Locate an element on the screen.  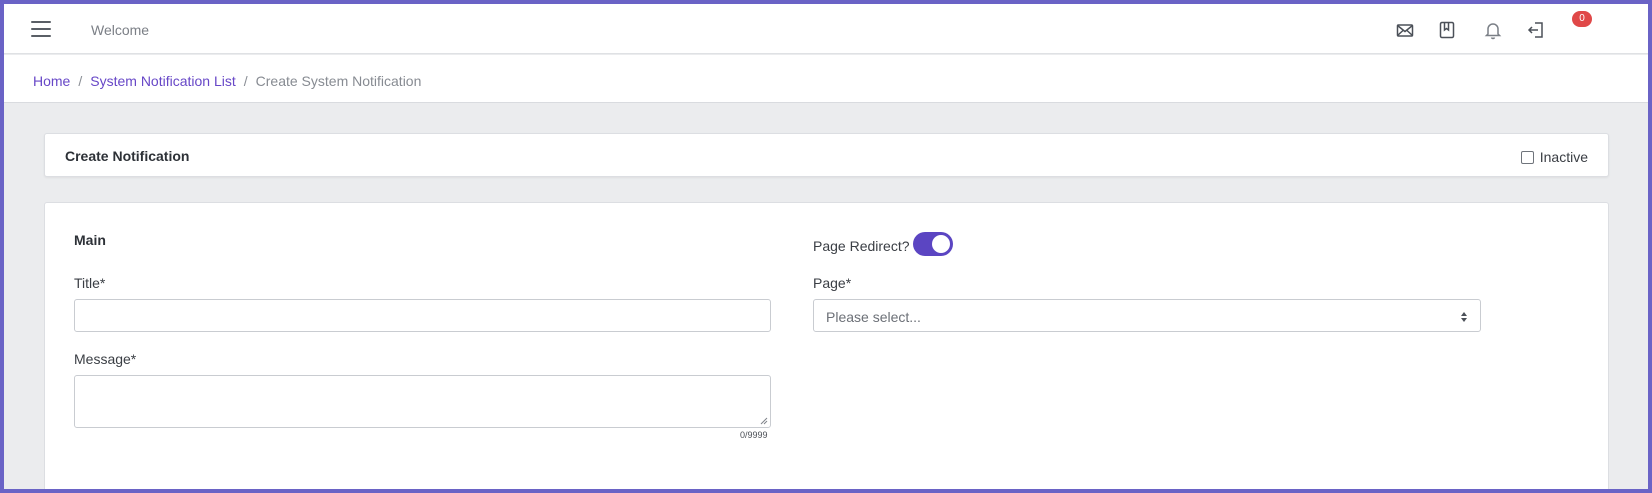
bookmark-icon is located at coordinates (1447, 30).